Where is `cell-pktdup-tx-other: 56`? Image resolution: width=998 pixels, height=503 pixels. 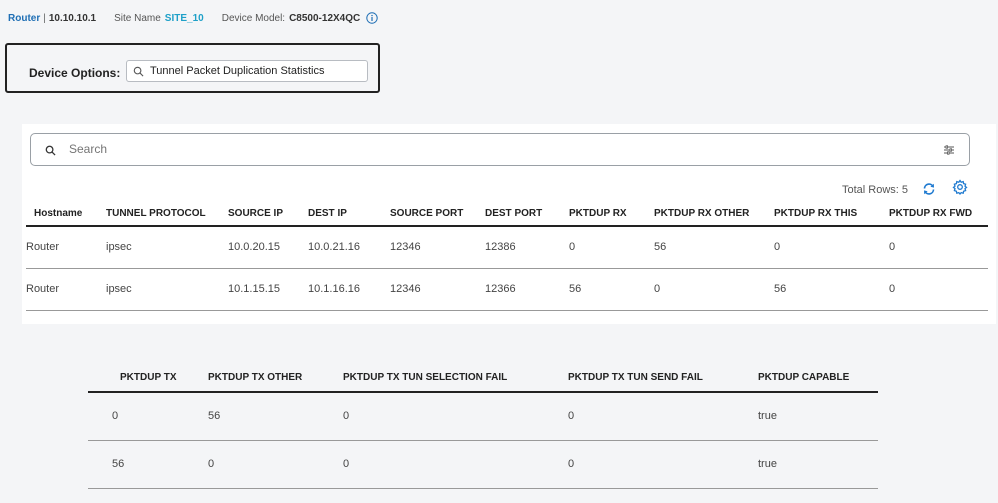
cell-pktdup-tx-other: 56 is located at coordinates (275, 416).